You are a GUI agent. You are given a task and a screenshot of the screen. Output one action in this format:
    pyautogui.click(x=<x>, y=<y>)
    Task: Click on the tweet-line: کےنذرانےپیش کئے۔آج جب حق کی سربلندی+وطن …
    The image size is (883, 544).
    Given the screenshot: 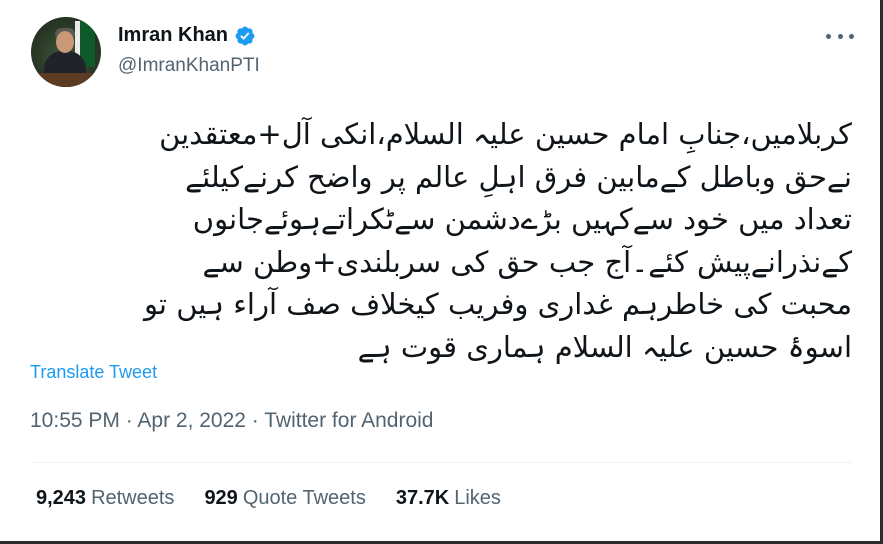 What is the action you would take?
    pyautogui.click(x=527, y=261)
    